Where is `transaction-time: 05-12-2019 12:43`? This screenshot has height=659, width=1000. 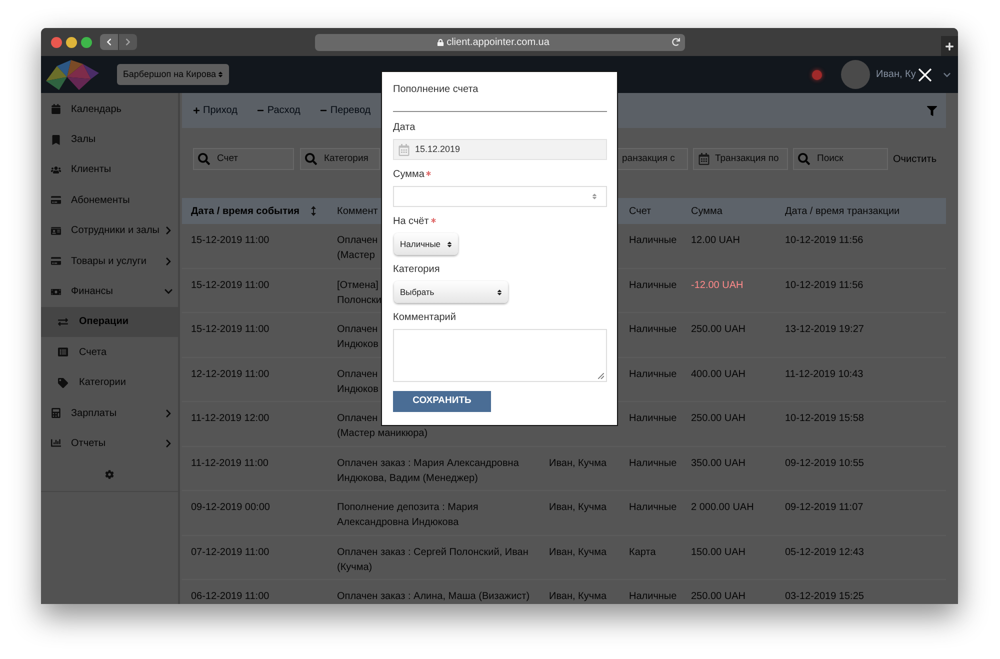
transaction-time: 05-12-2019 12:43 is located at coordinates (824, 552).